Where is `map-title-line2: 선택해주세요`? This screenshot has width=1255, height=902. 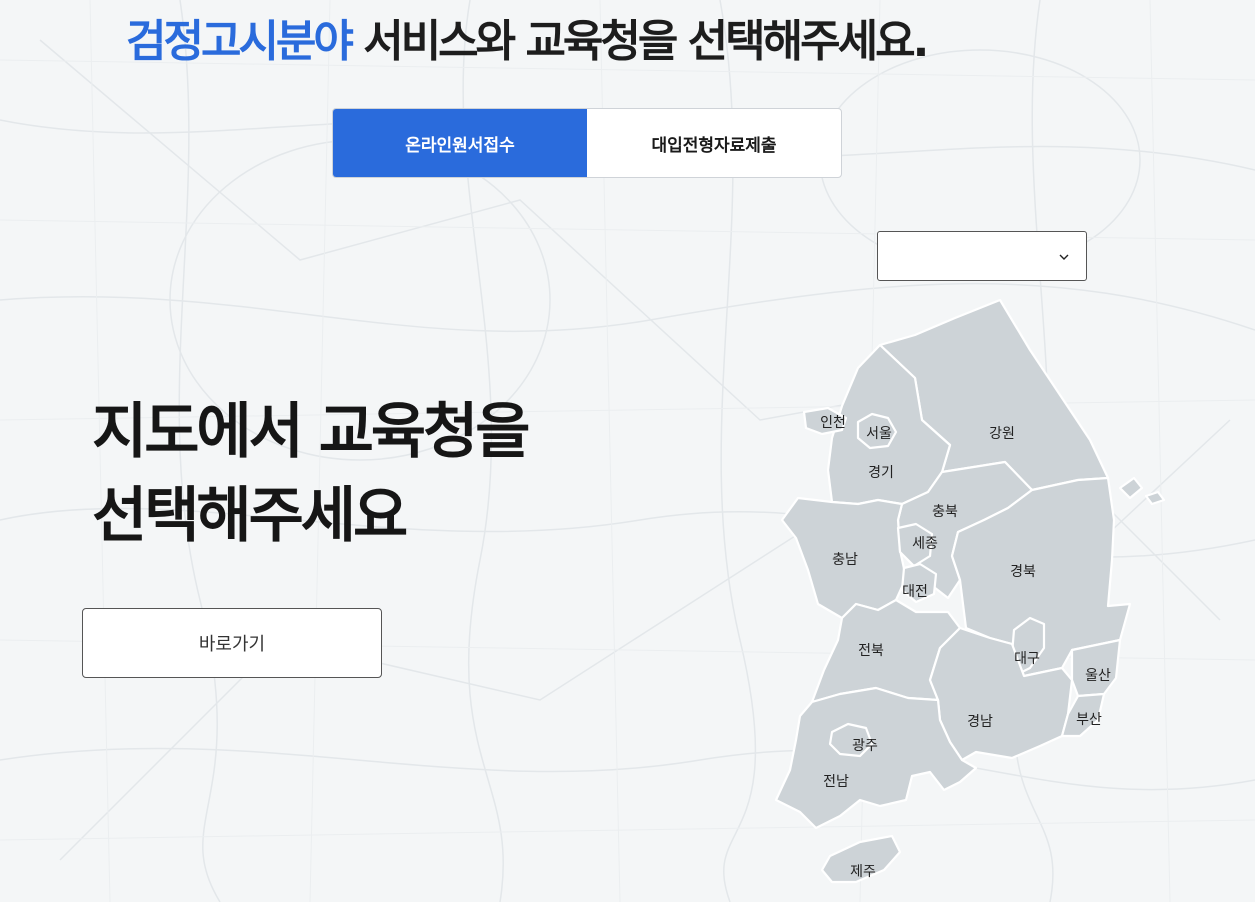 map-title-line2: 선택해주세요 is located at coordinates (250, 516).